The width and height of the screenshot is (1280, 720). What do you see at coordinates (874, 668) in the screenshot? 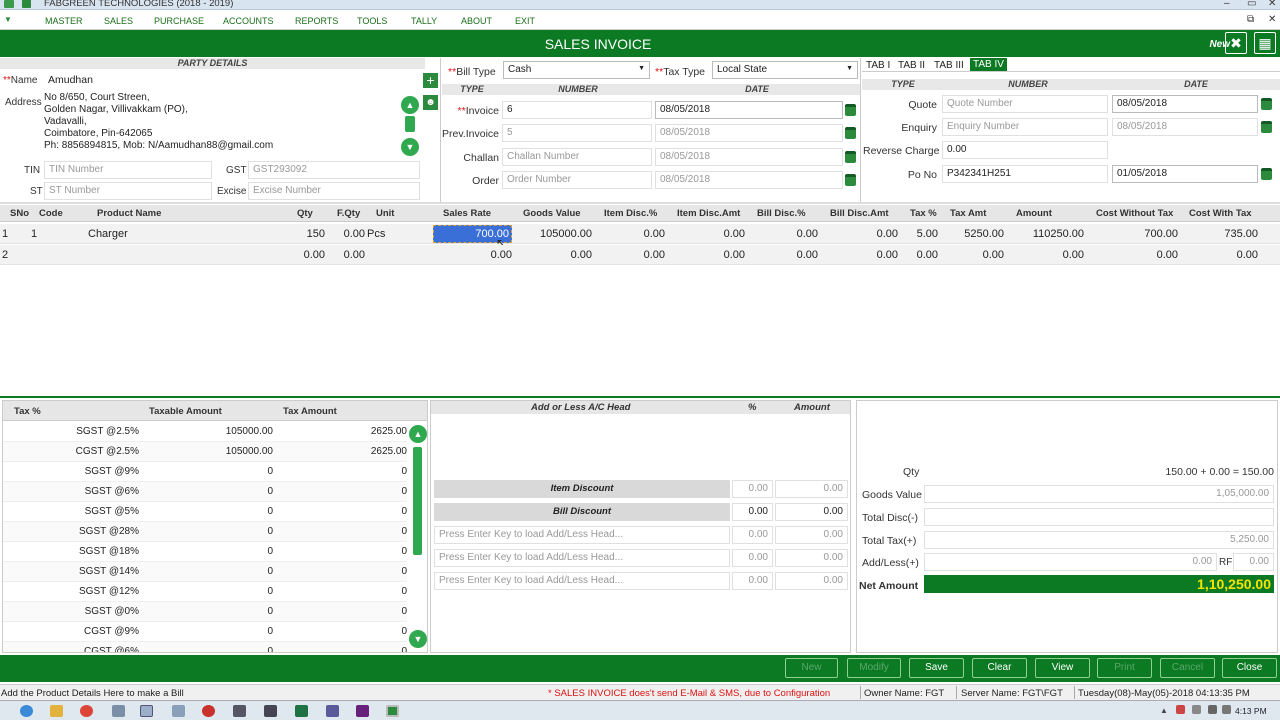
I see `modify-button: Modify` at bounding box center [874, 668].